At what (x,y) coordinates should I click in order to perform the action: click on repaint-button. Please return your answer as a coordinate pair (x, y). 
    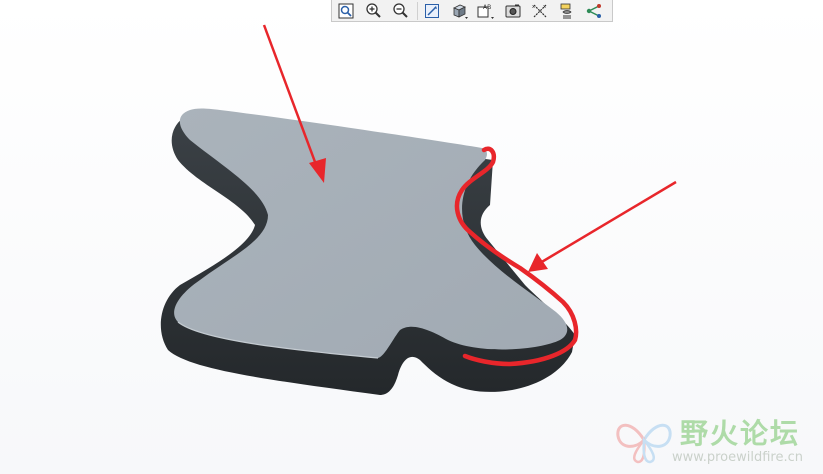
    Looking at the image, I should click on (432, 11).